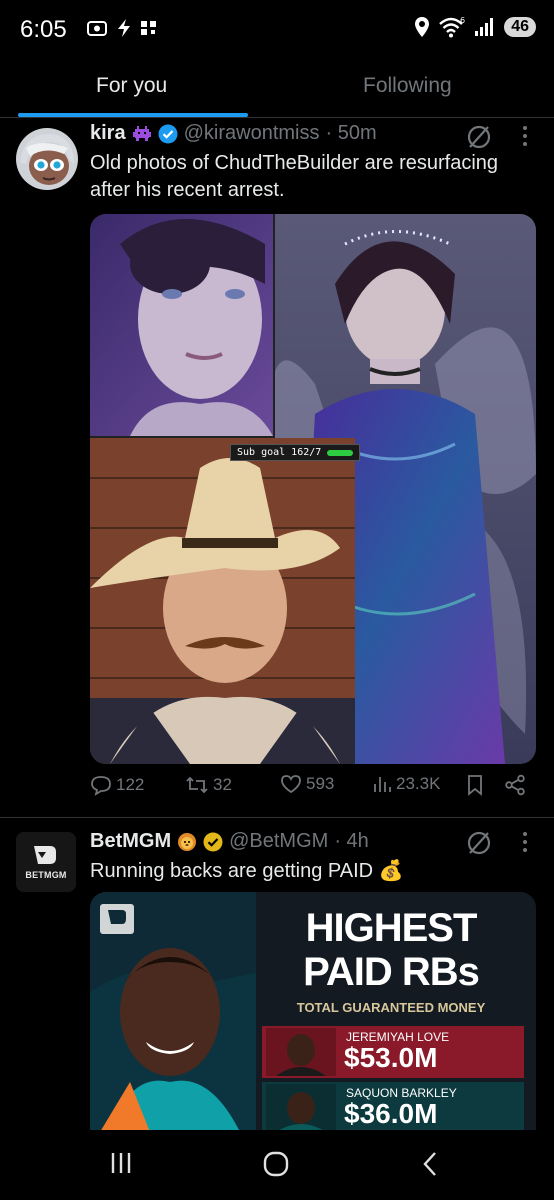  What do you see at coordinates (222, 784) in the screenshot?
I see `repost-count: 32` at bounding box center [222, 784].